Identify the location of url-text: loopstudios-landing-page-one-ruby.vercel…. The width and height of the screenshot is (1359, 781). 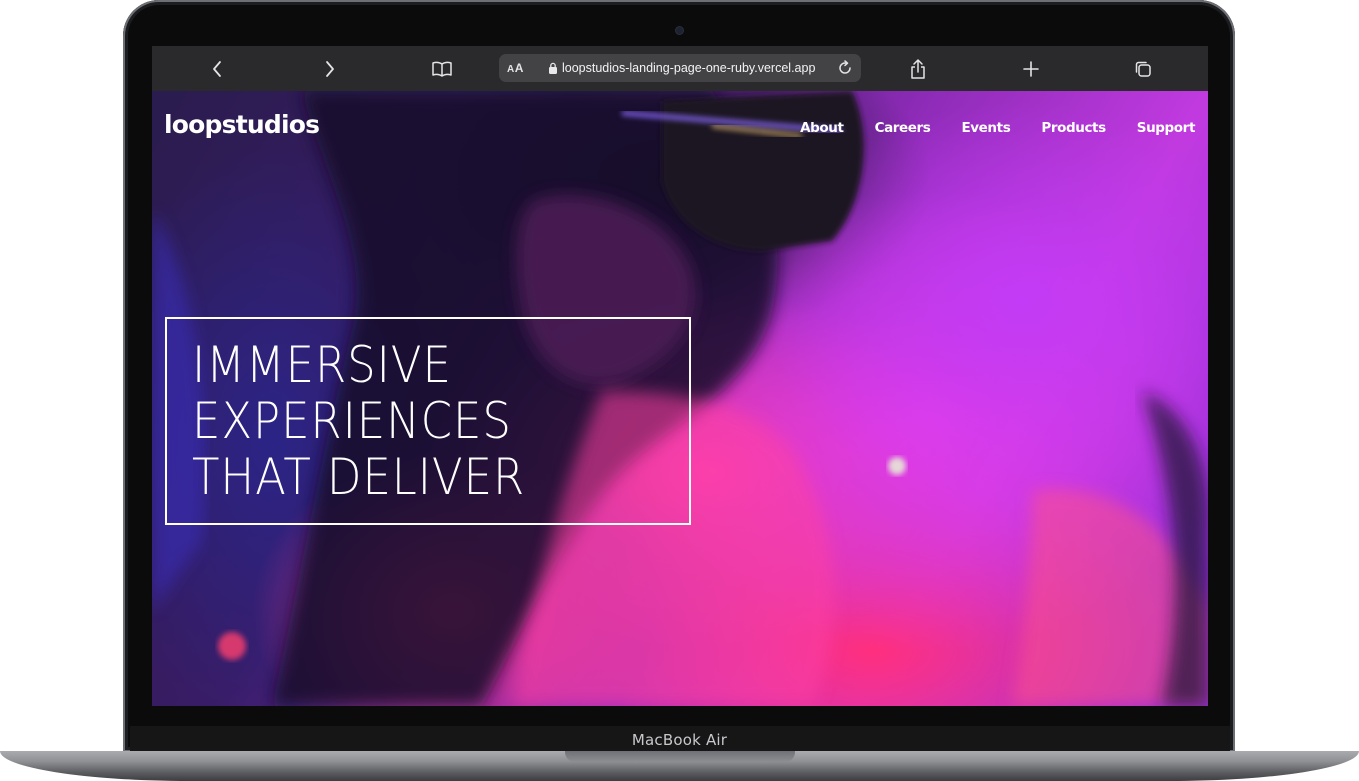
(689, 68).